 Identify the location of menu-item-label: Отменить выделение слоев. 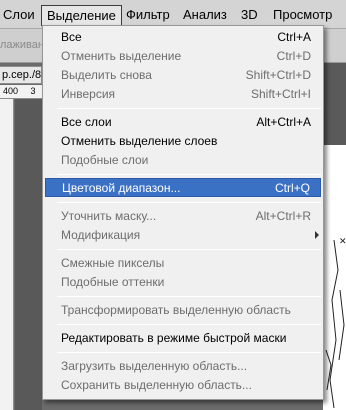
(139, 141).